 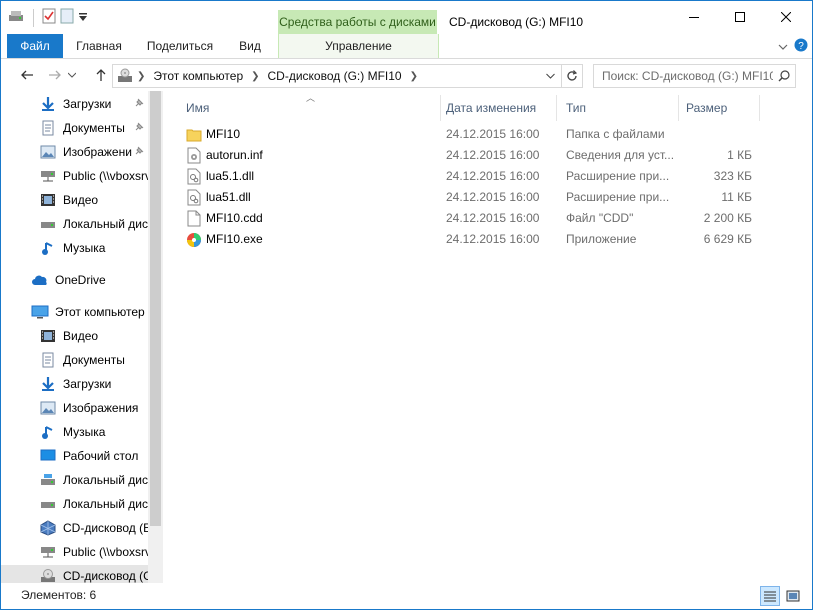 I want to click on expand-ribbon-icon, so click(x=783, y=47).